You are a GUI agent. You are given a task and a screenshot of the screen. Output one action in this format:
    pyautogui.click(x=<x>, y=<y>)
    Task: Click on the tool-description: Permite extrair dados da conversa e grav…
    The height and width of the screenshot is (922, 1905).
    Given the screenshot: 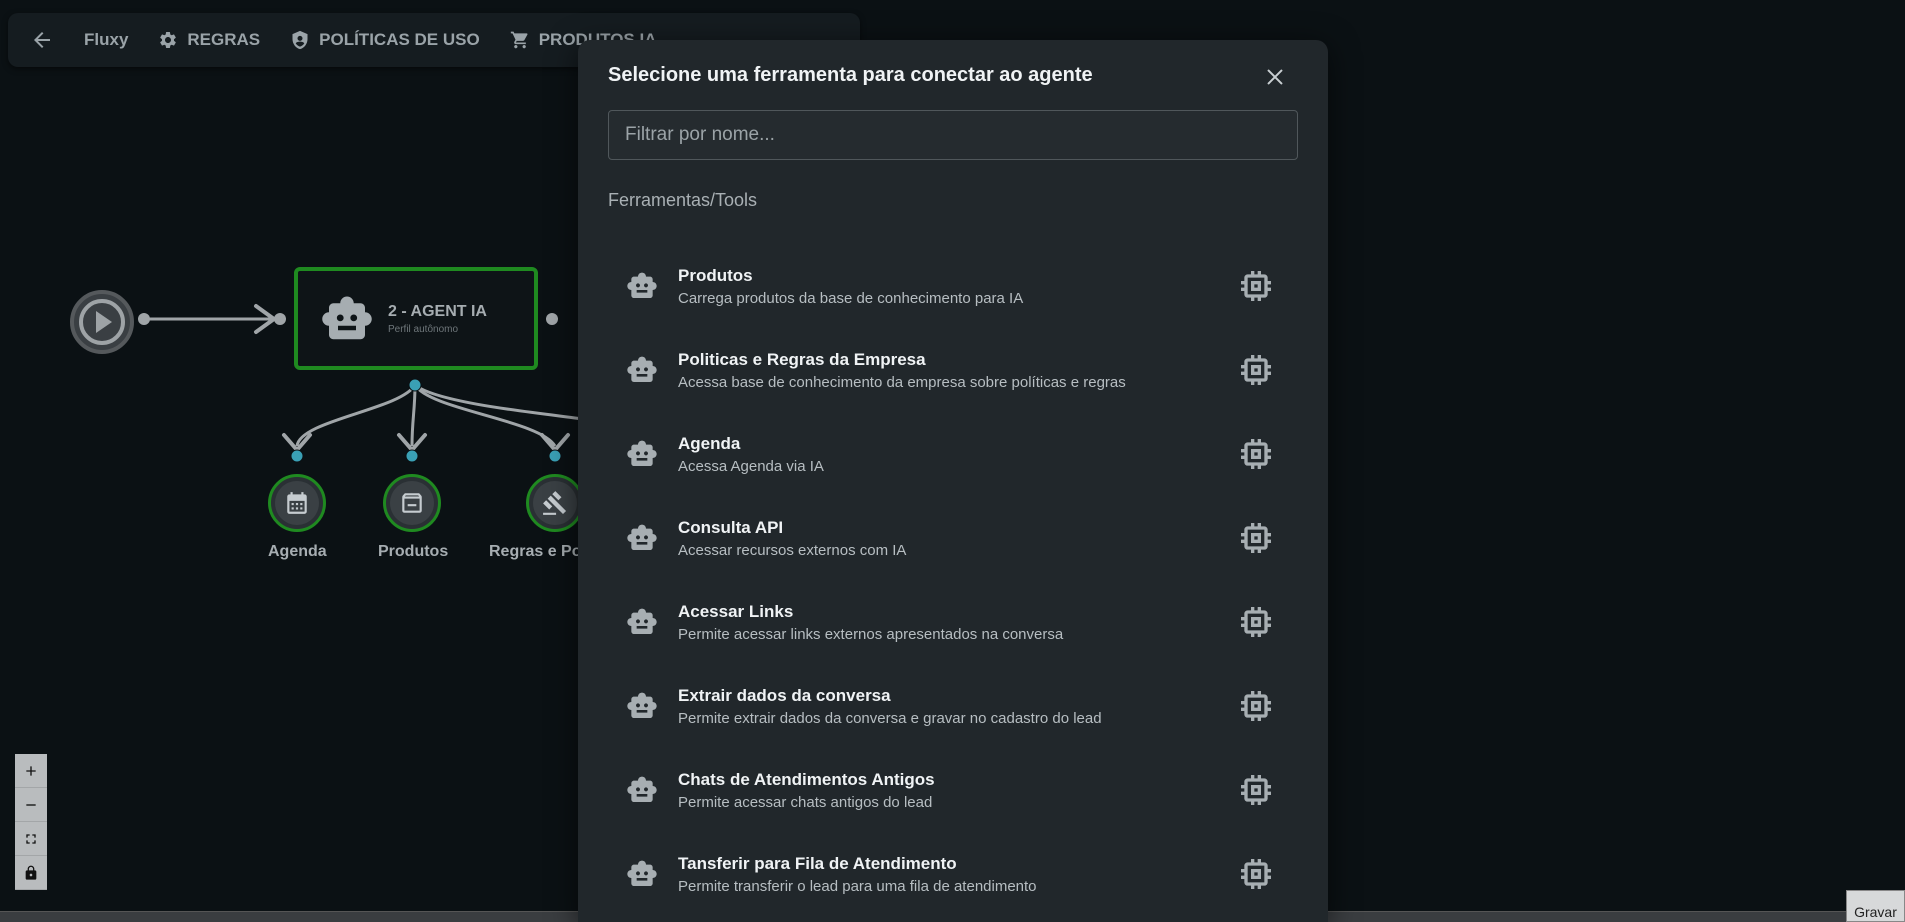 What is the action you would take?
    pyautogui.click(x=890, y=718)
    